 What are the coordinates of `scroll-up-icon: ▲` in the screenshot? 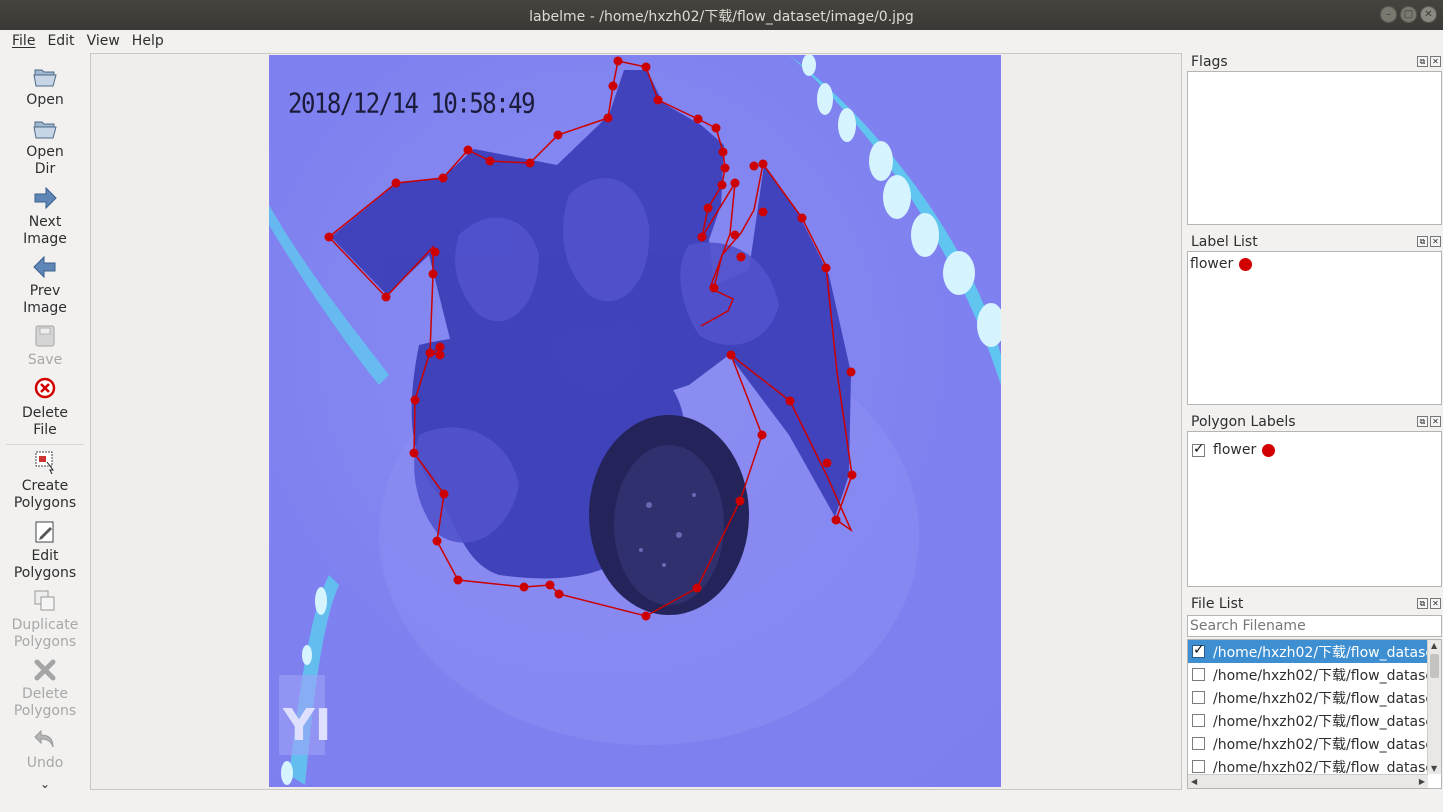 It's located at (1434, 645).